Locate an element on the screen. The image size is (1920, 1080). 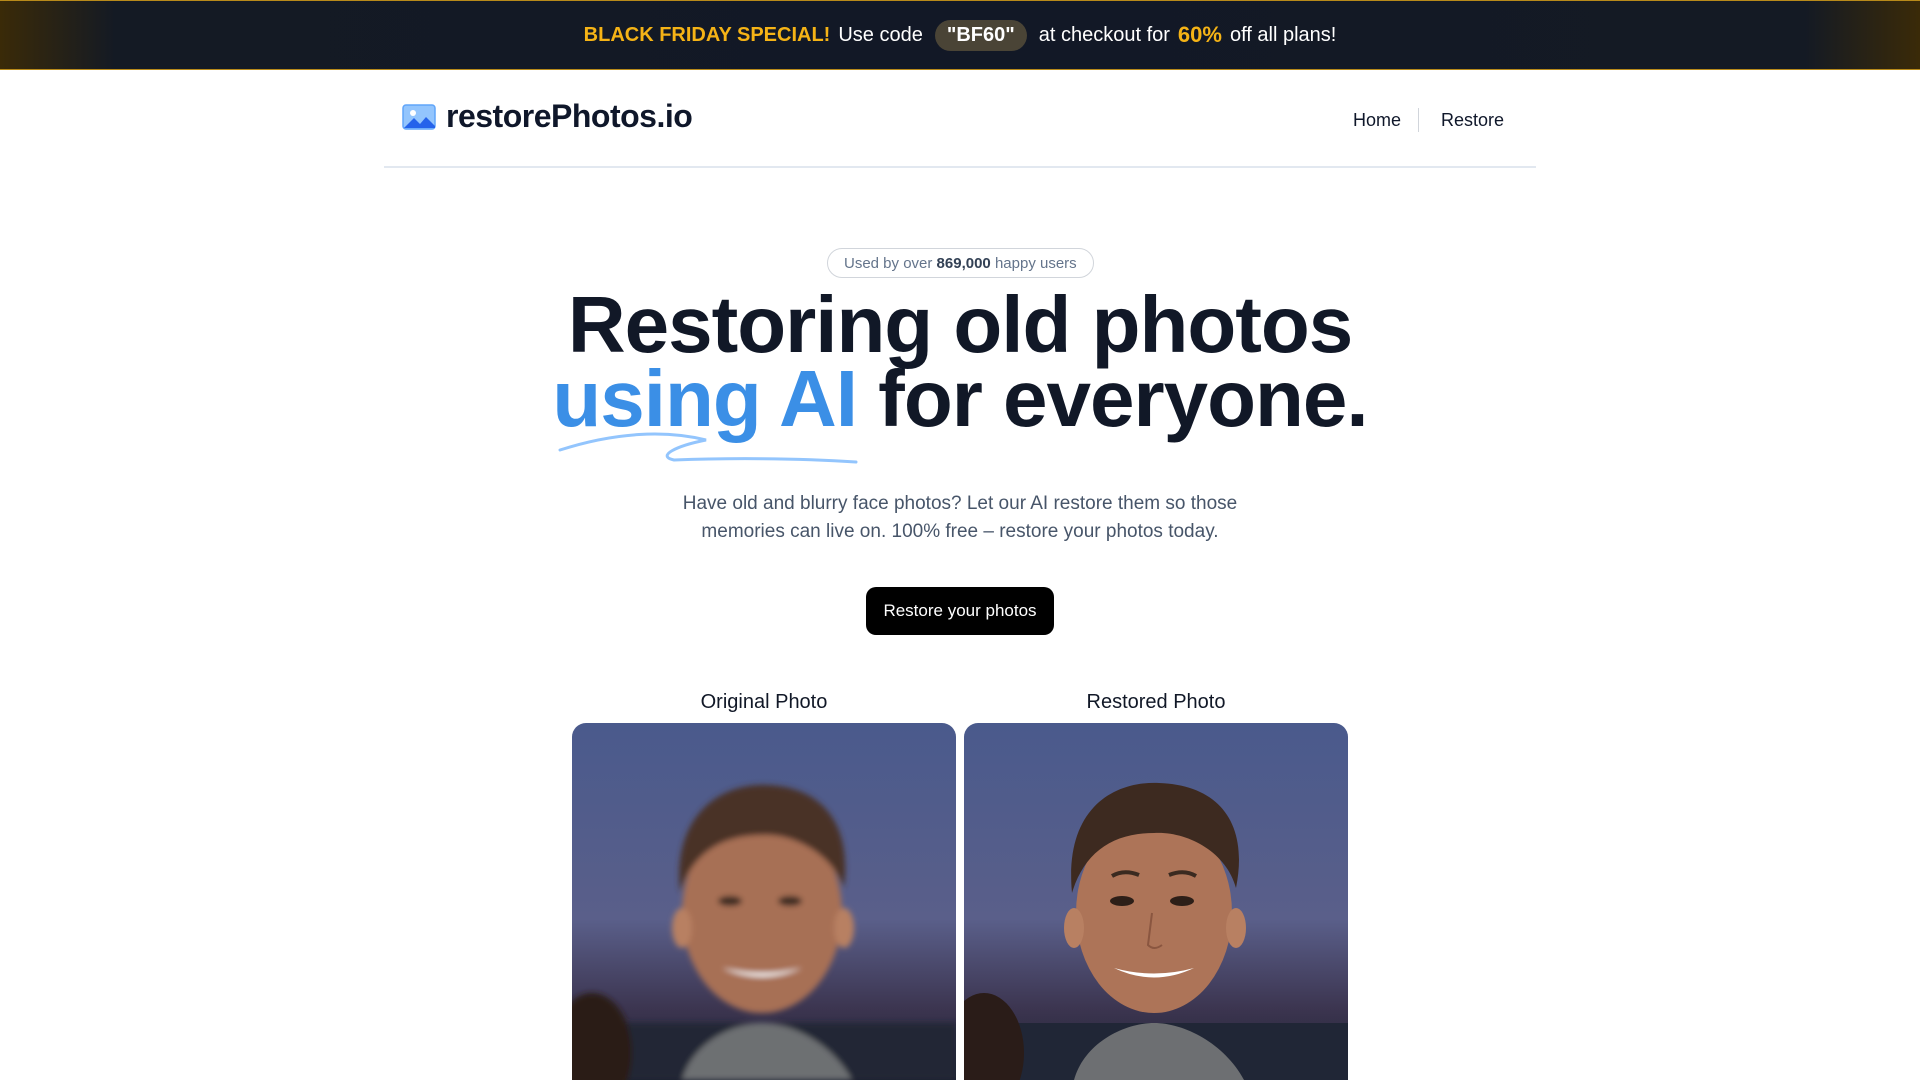
original-photo is located at coordinates (764, 901).